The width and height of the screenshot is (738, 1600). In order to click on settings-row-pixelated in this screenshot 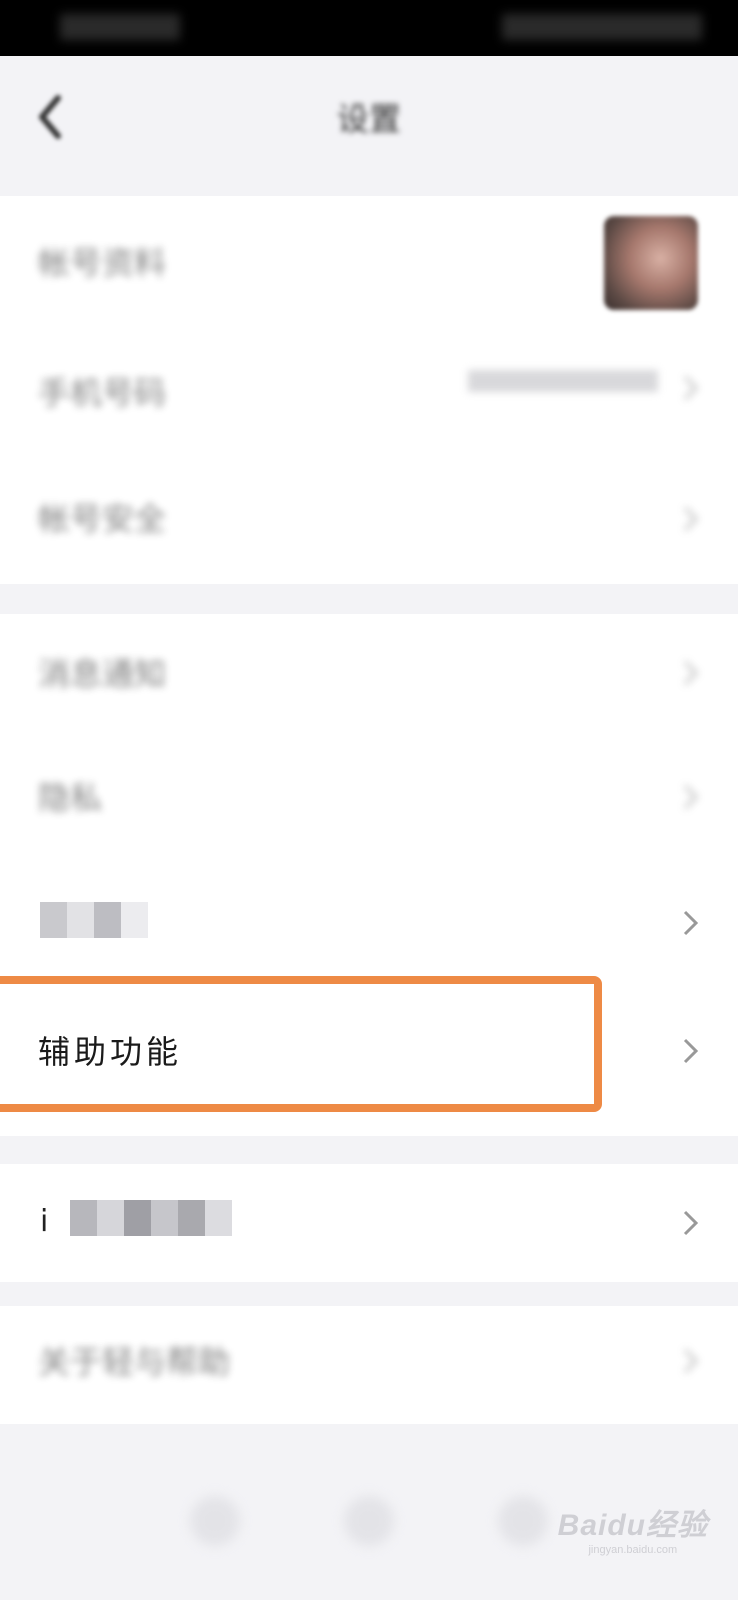, I will do `click(369, 924)`.